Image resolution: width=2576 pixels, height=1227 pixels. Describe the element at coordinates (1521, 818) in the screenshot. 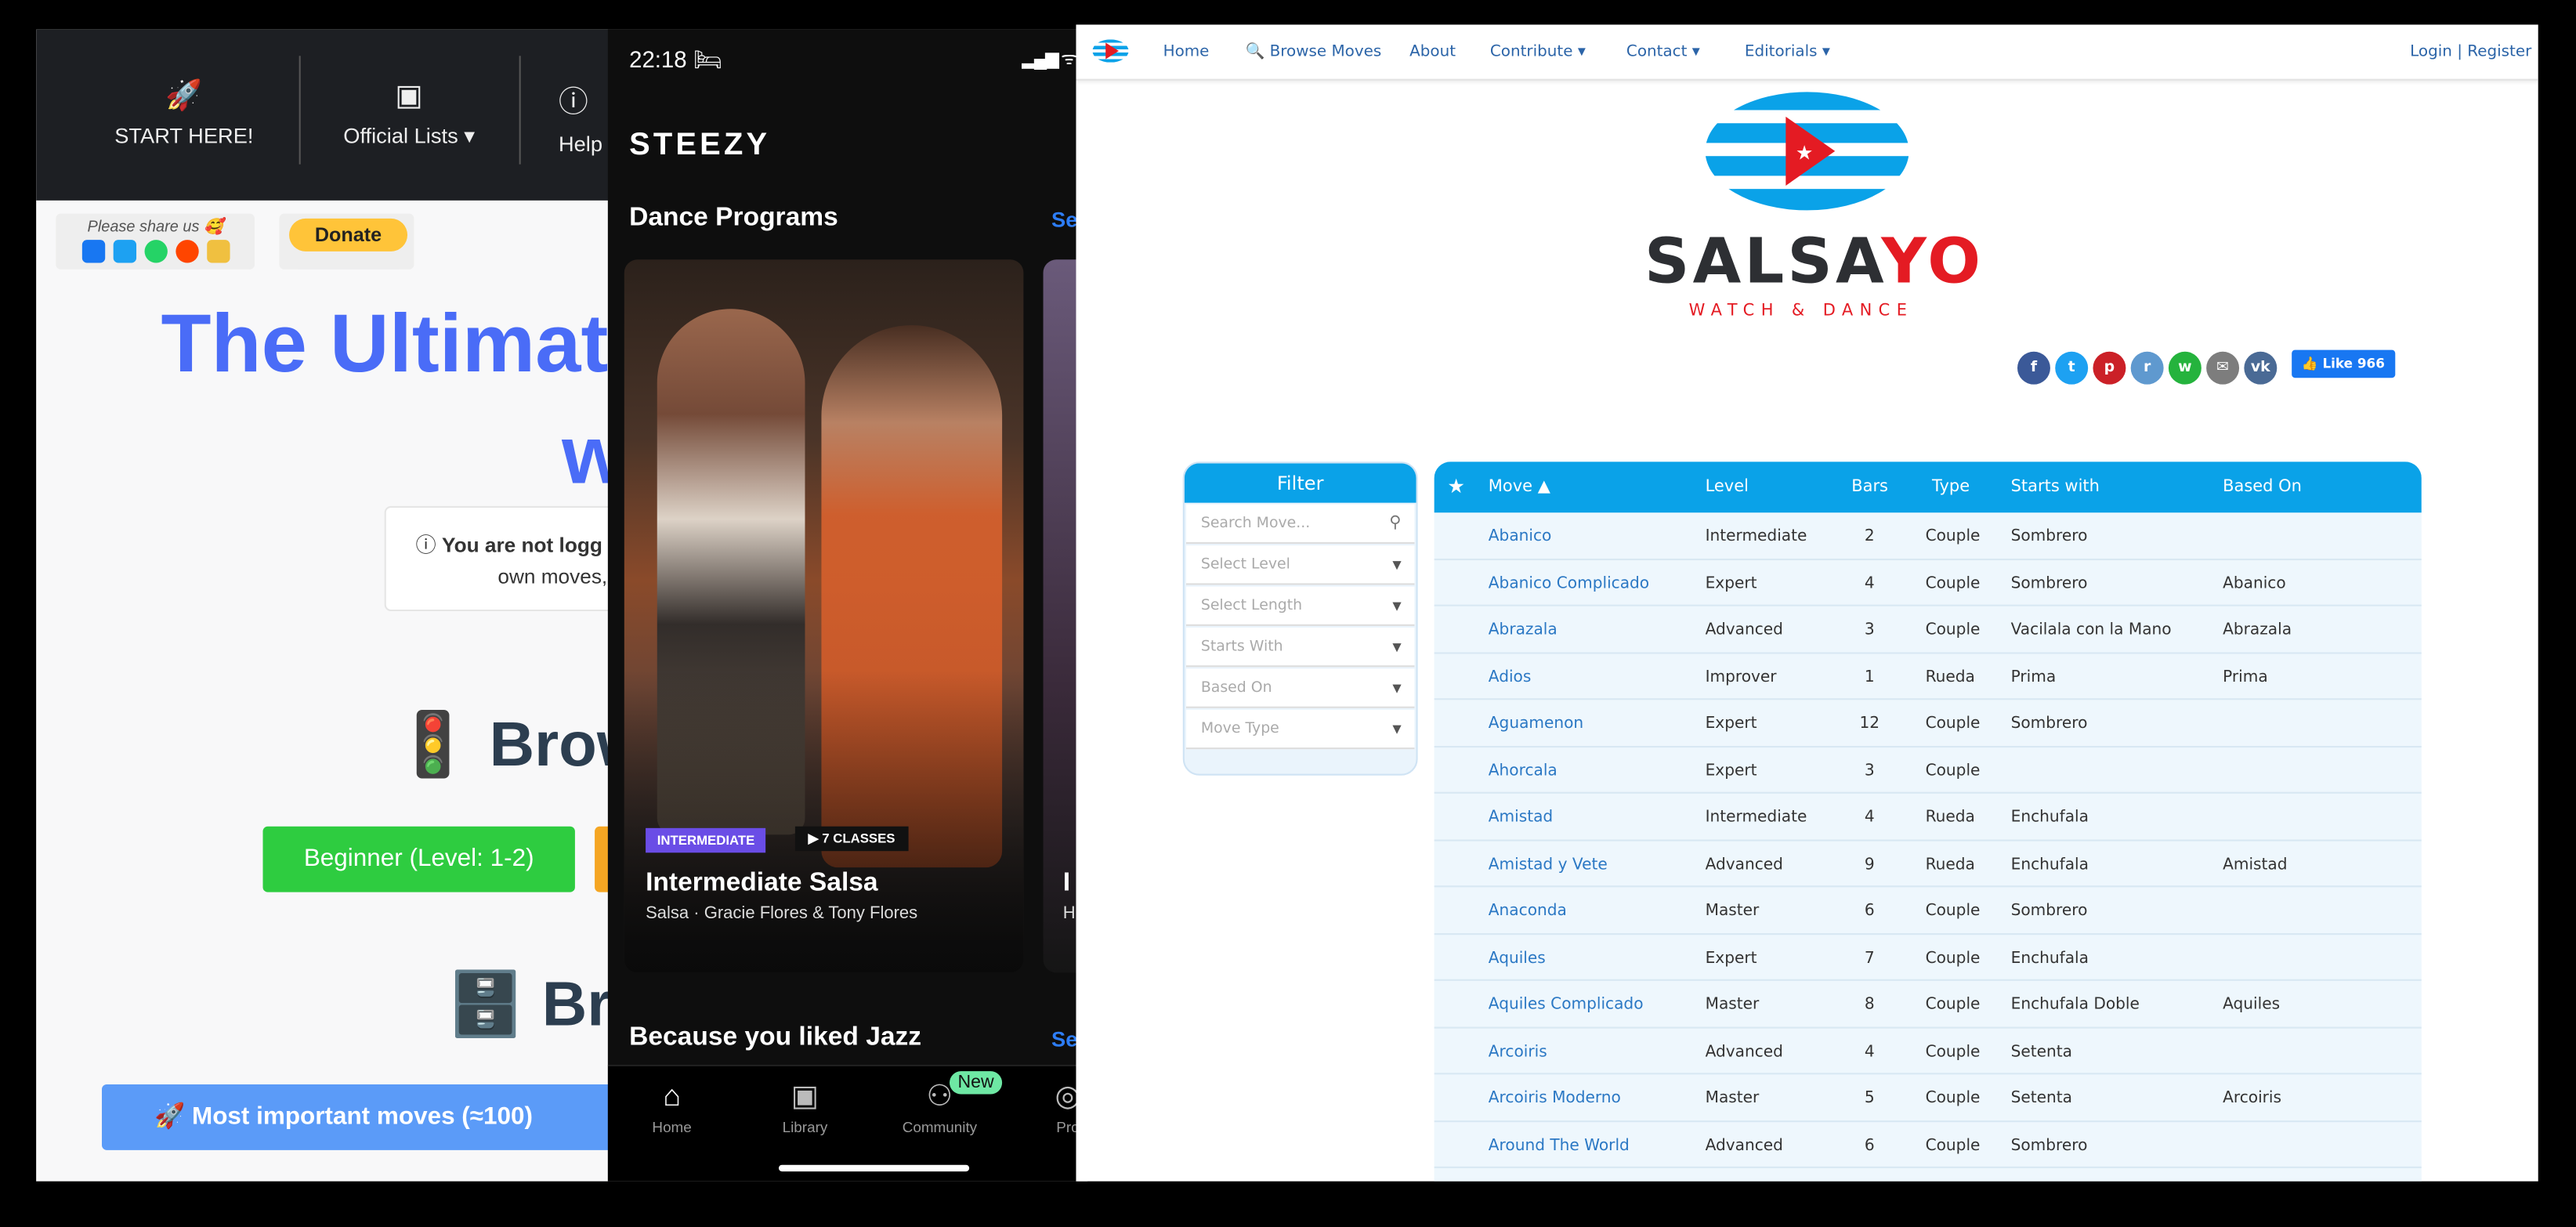

I see `cell-move: Amistad` at that location.